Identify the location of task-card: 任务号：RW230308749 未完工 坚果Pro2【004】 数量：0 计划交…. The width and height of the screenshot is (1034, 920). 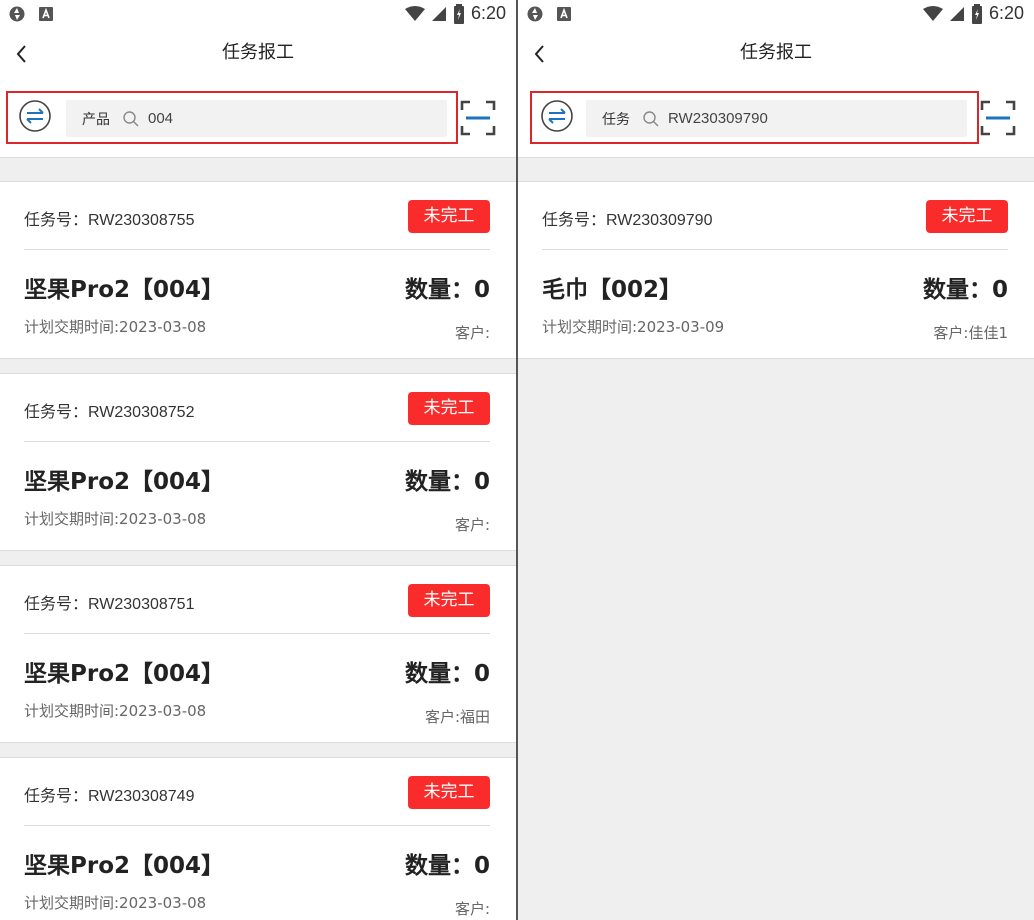
(258, 838).